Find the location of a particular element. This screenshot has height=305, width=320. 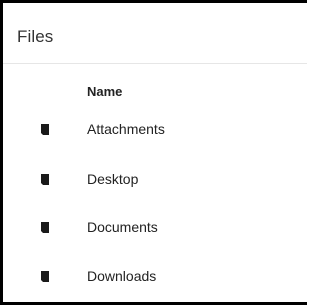

list-item-label: Attachments is located at coordinates (126, 129).